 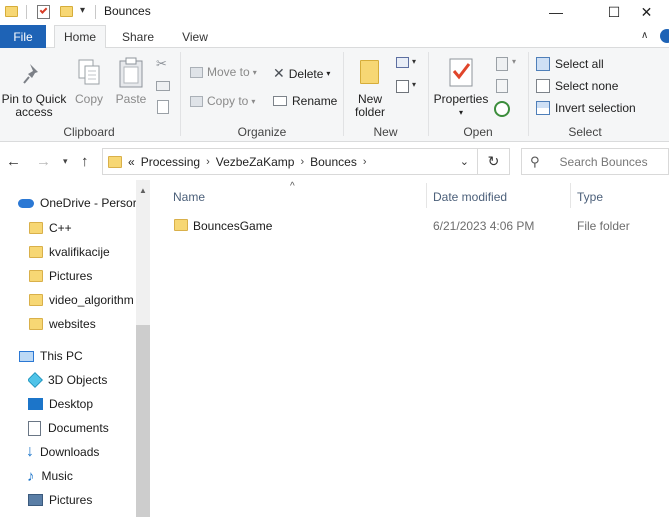 What do you see at coordinates (143, 421) in the screenshot?
I see `nav-pane-scroll-thumb` at bounding box center [143, 421].